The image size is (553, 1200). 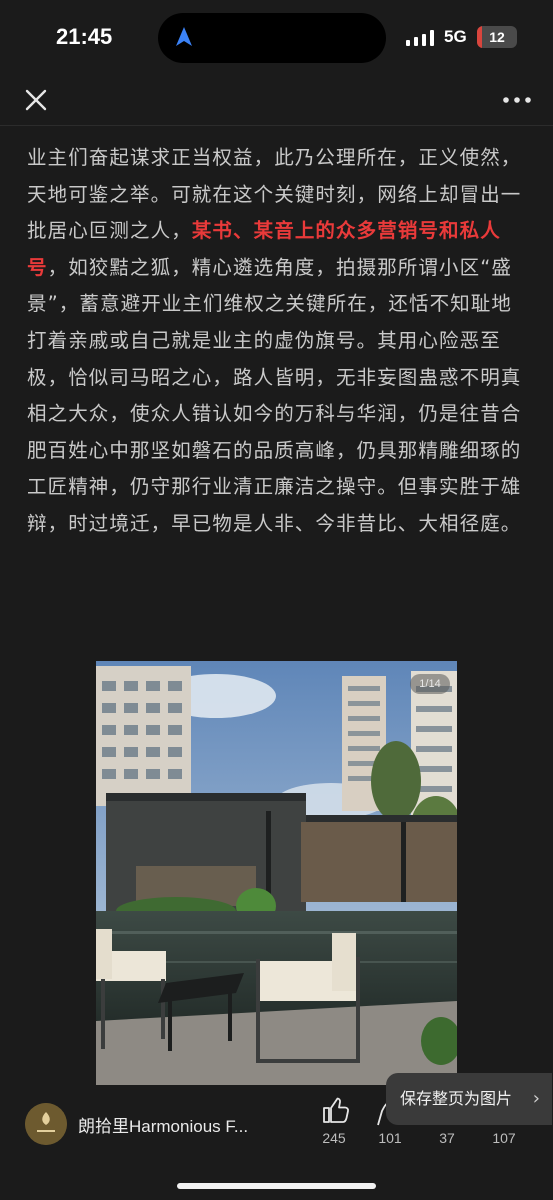 I want to click on article-line: 业主们奋起谋求正当权益，此乃公理所在，正义使然，, so click(x=274, y=157).